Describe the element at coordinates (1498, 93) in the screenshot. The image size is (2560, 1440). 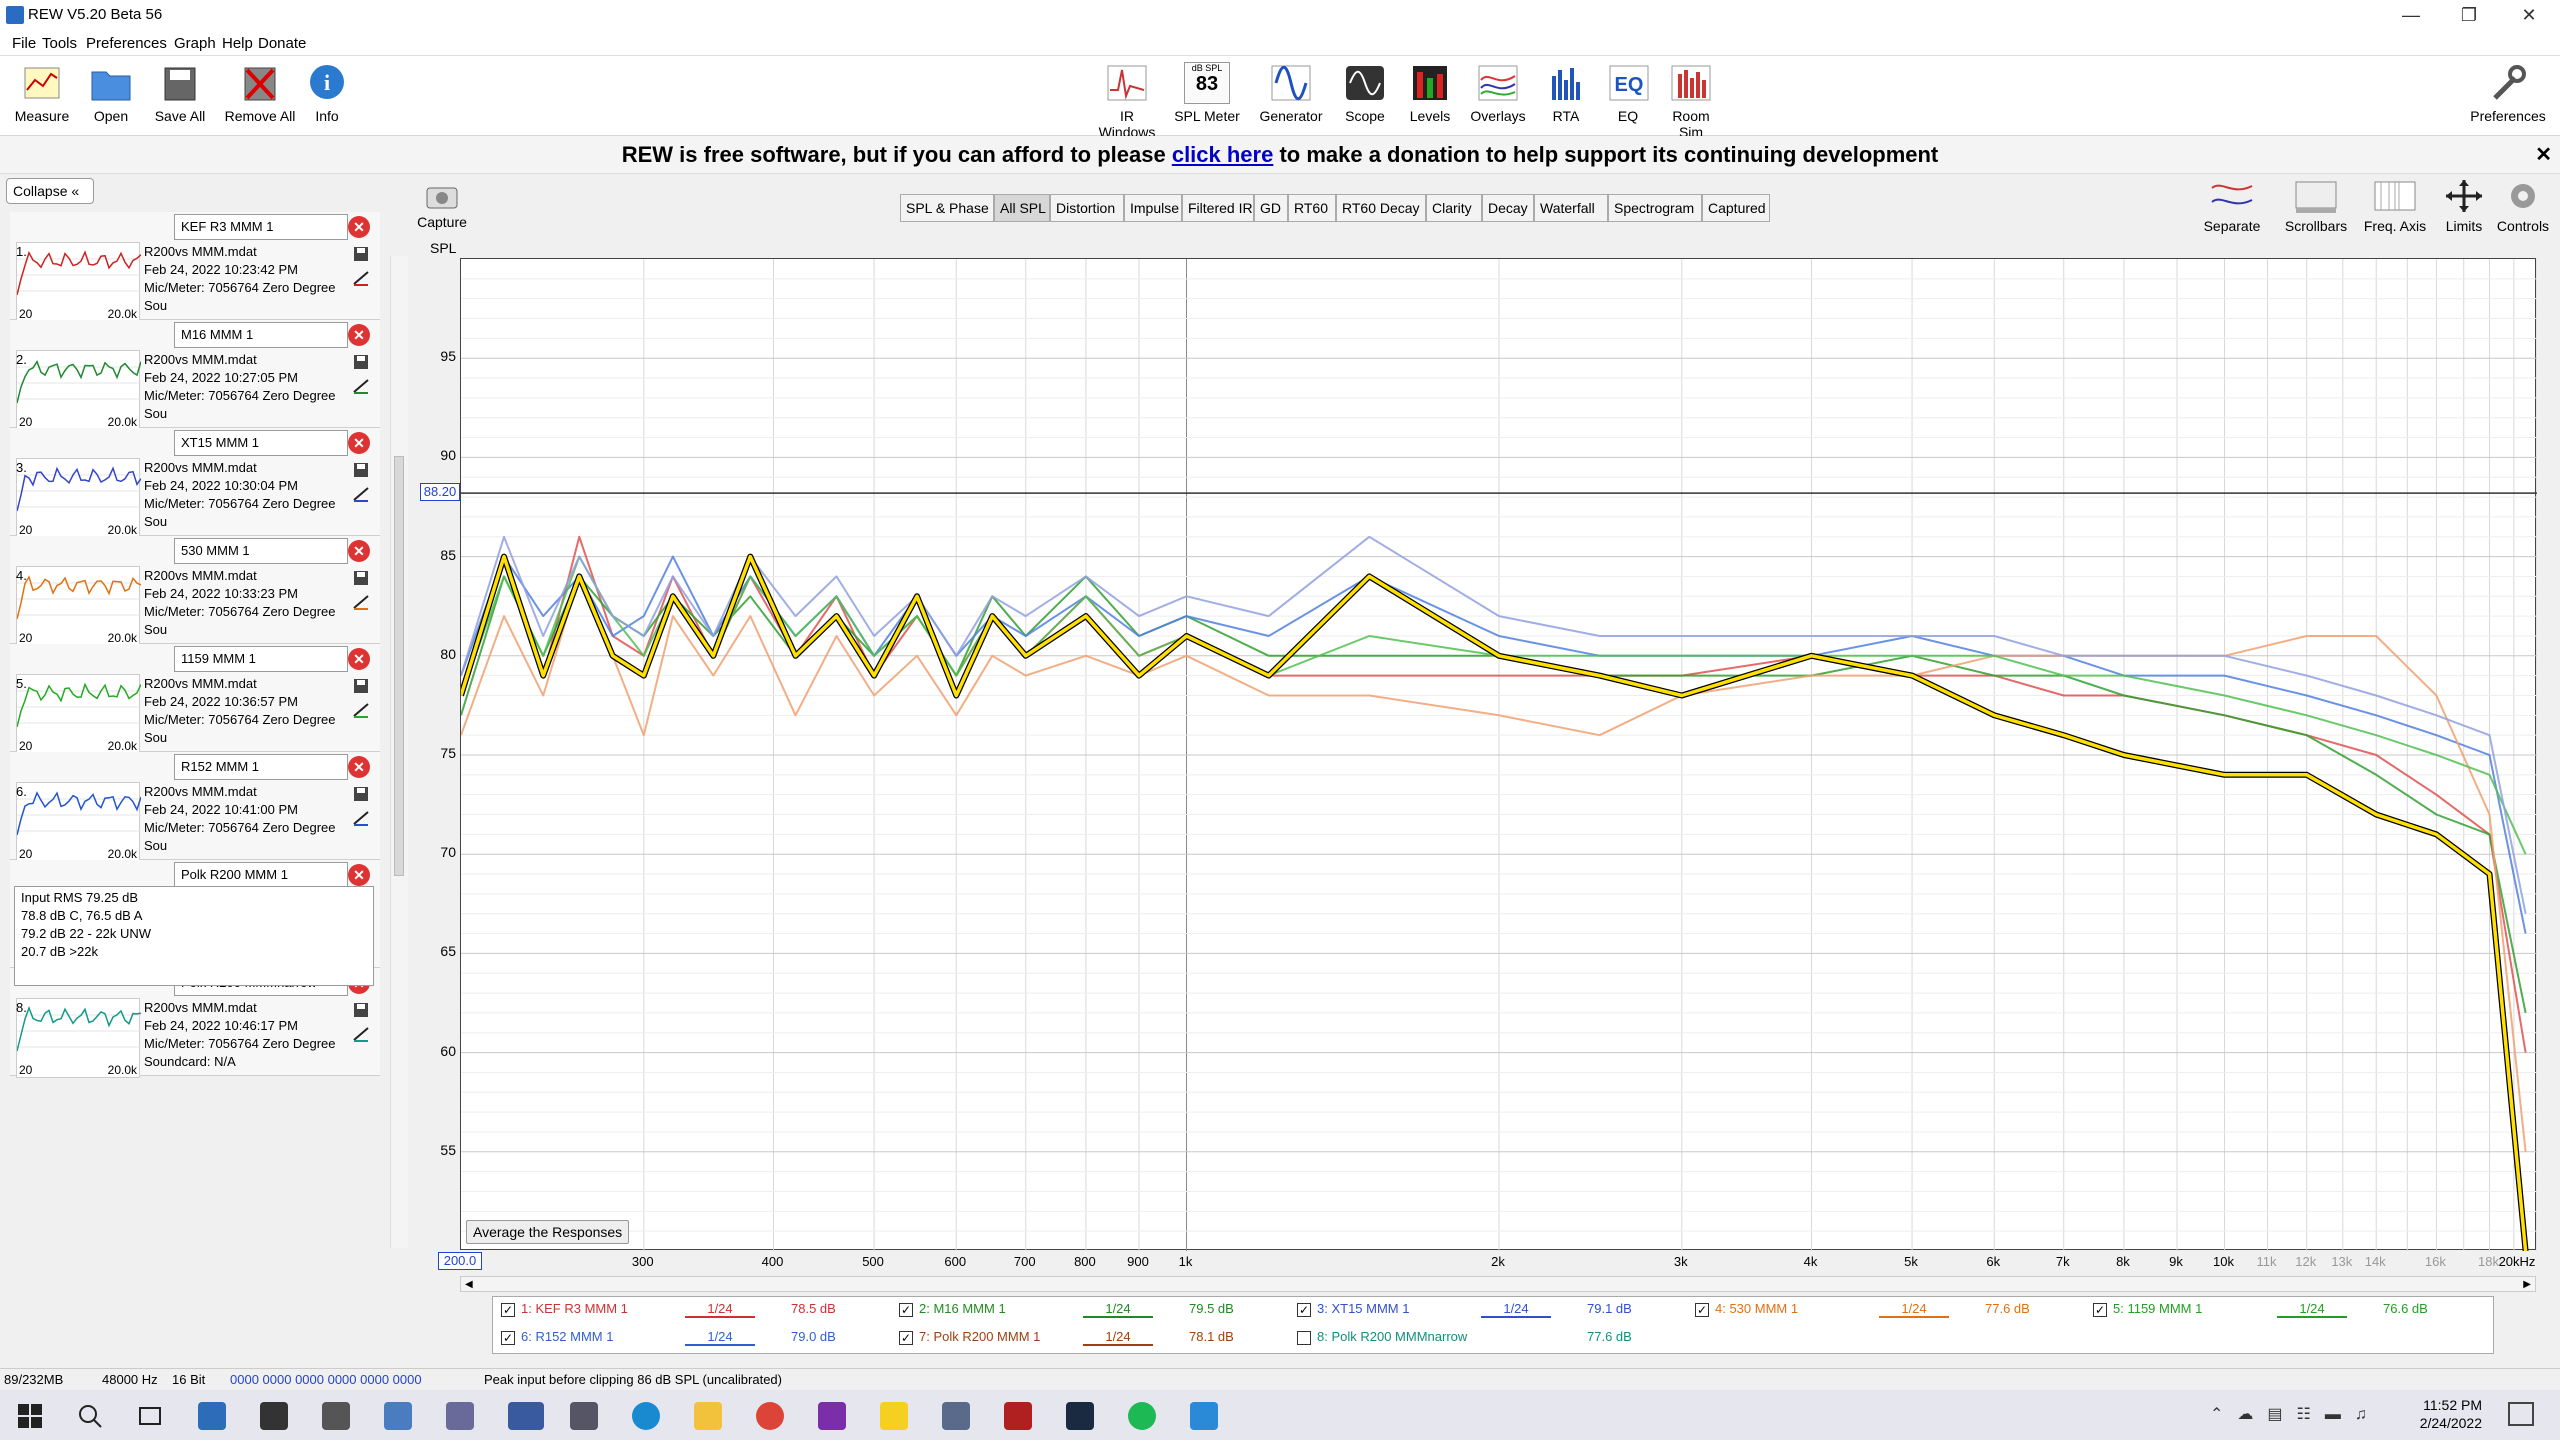
I see `overlays-button: Overlays` at that location.